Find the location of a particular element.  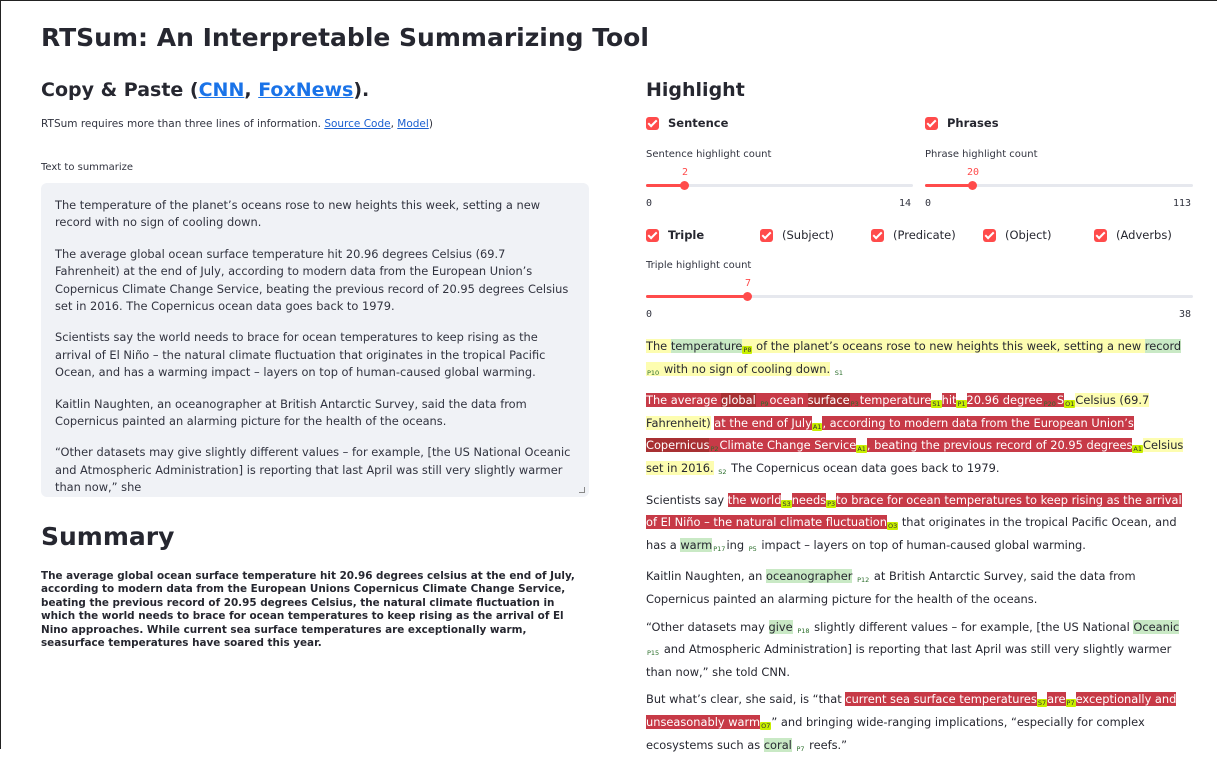

object-checkbox-label: (Object) is located at coordinates (1028, 235).